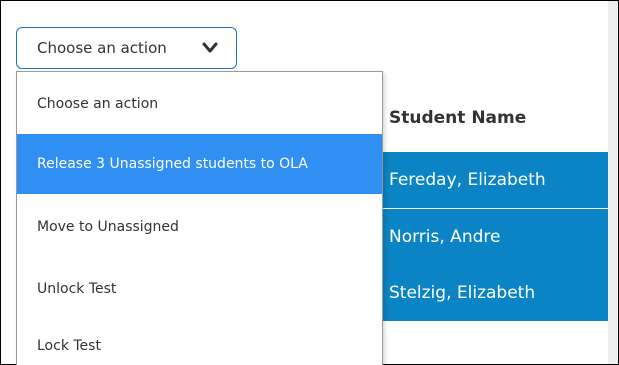 The height and width of the screenshot is (365, 619). I want to click on table-row: Stelzig, Elizabeth, so click(495, 293).